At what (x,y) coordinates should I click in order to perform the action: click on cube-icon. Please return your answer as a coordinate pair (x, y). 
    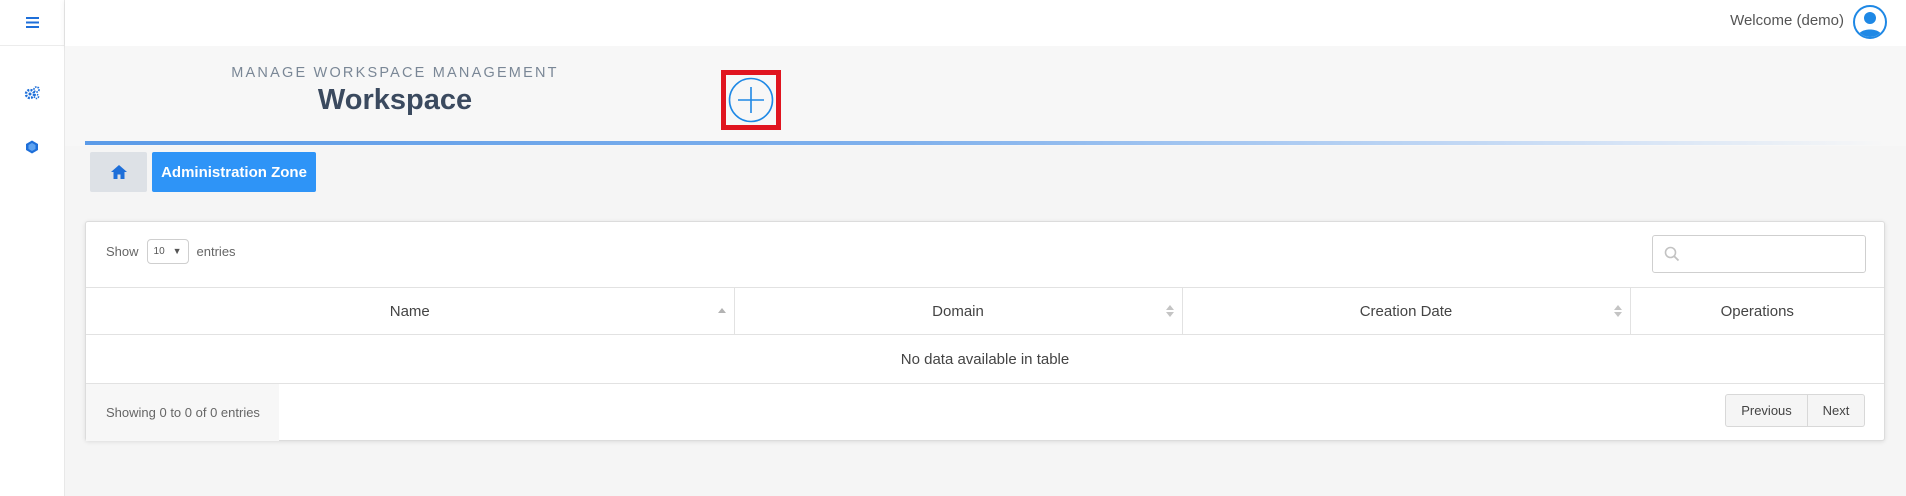
    Looking at the image, I should click on (32, 147).